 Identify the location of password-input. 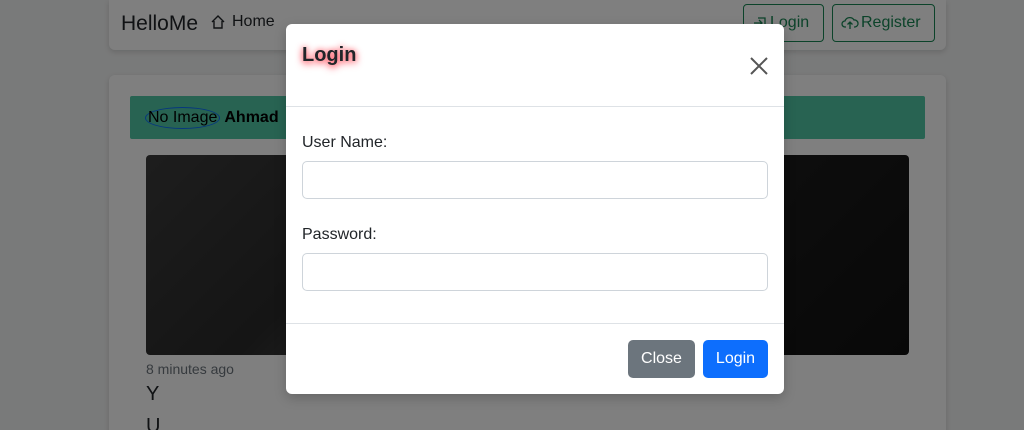
(535, 272).